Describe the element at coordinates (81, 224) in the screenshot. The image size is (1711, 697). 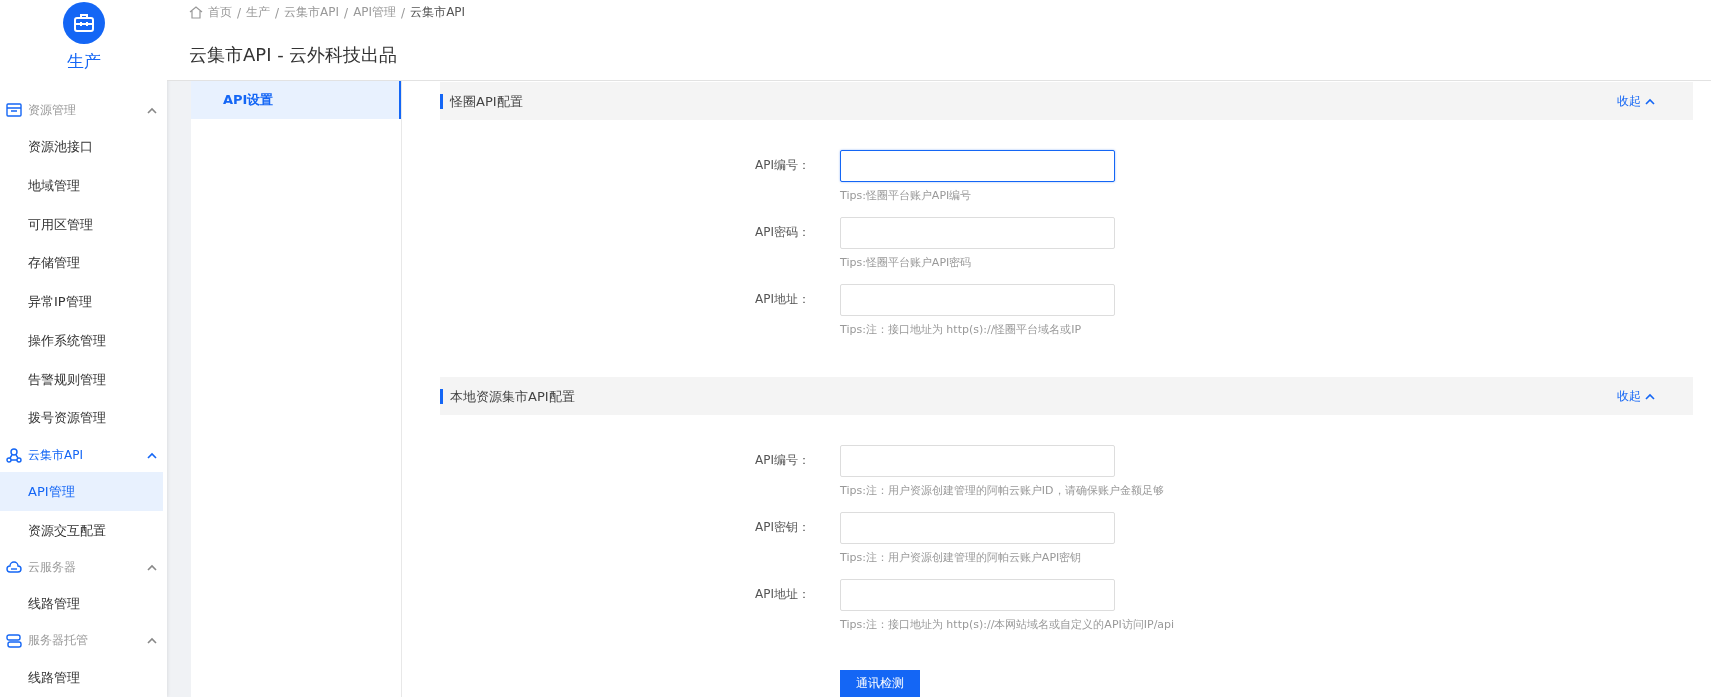
I see `menu-item: 可用区管理` at that location.